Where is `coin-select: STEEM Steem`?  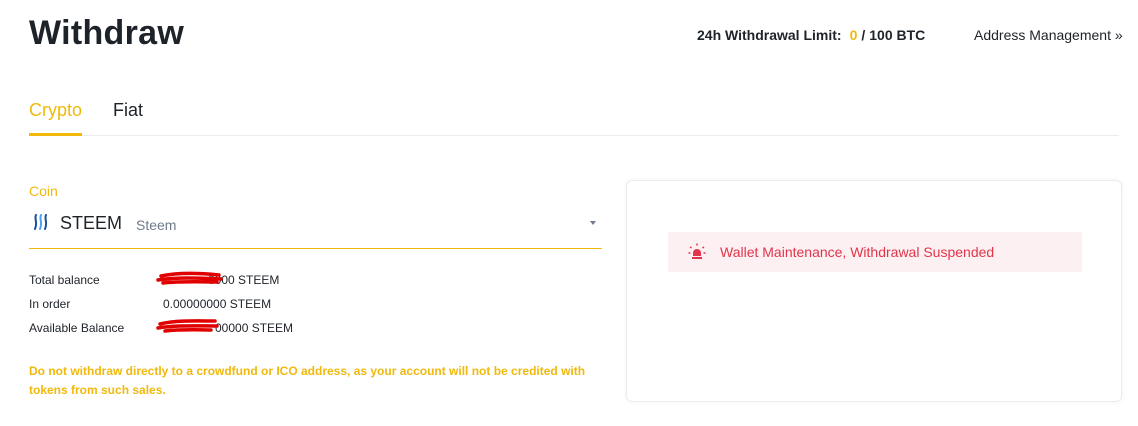
coin-select: STEEM Steem is located at coordinates (315, 227).